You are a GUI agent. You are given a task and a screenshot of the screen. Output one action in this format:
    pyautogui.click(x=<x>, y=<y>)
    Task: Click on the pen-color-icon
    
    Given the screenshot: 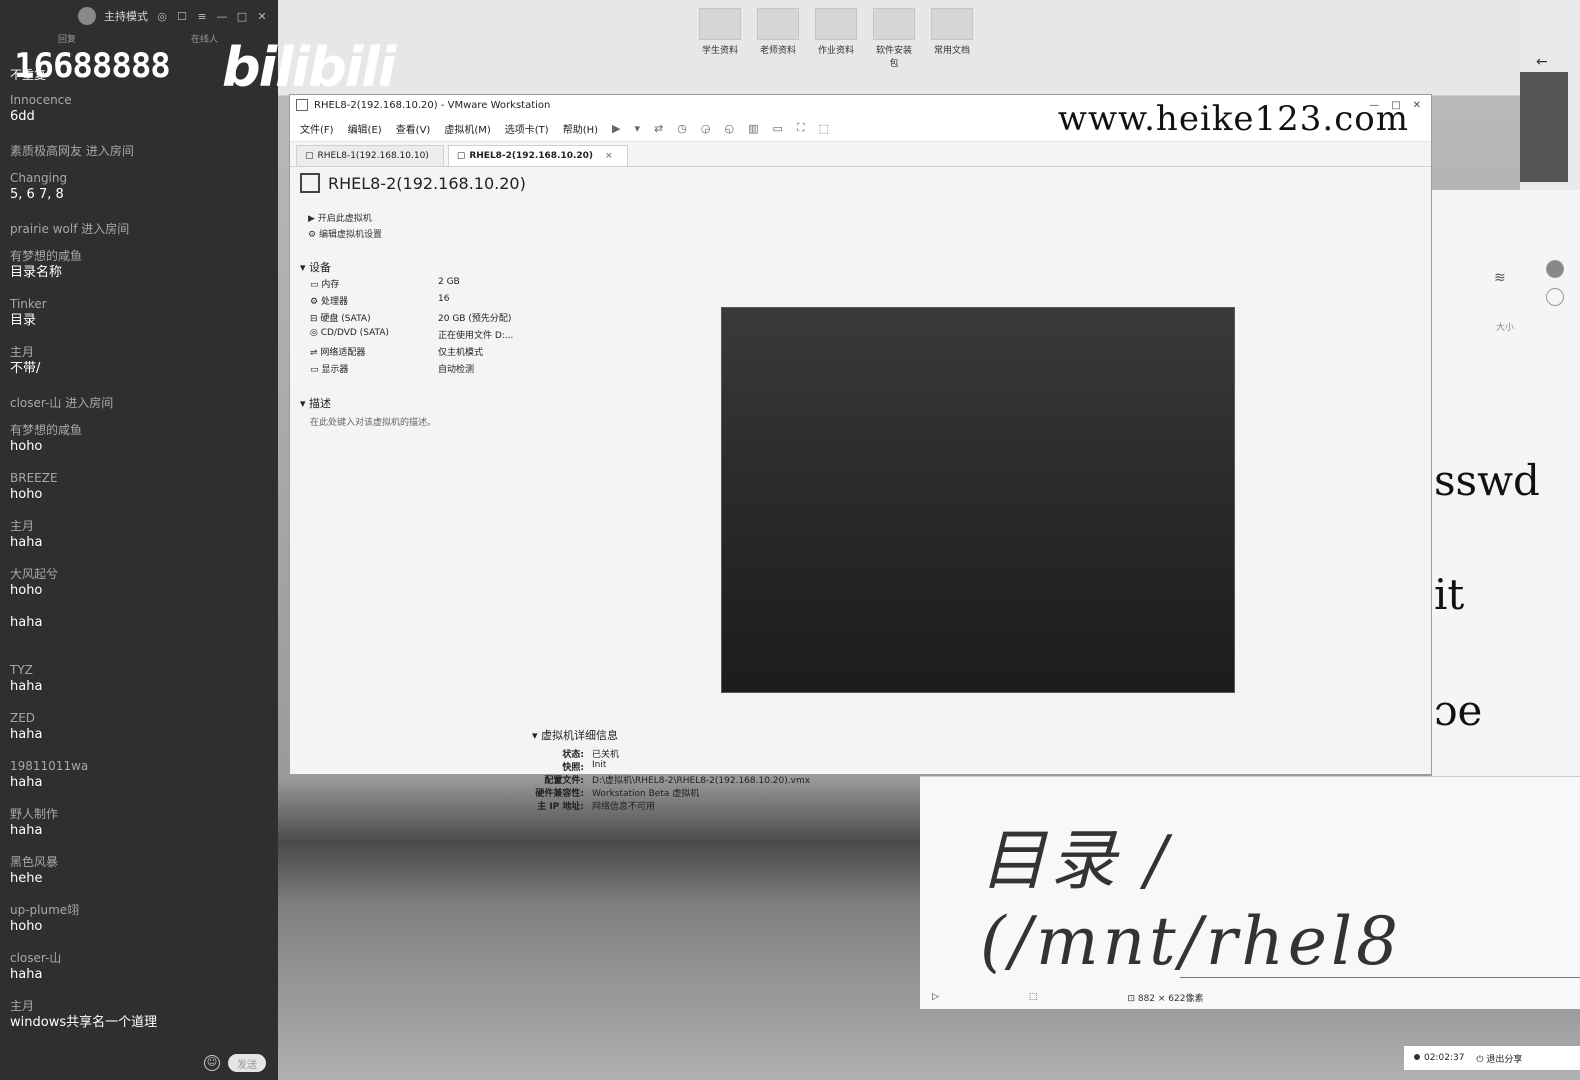 What is the action you would take?
    pyautogui.click(x=1555, y=269)
    